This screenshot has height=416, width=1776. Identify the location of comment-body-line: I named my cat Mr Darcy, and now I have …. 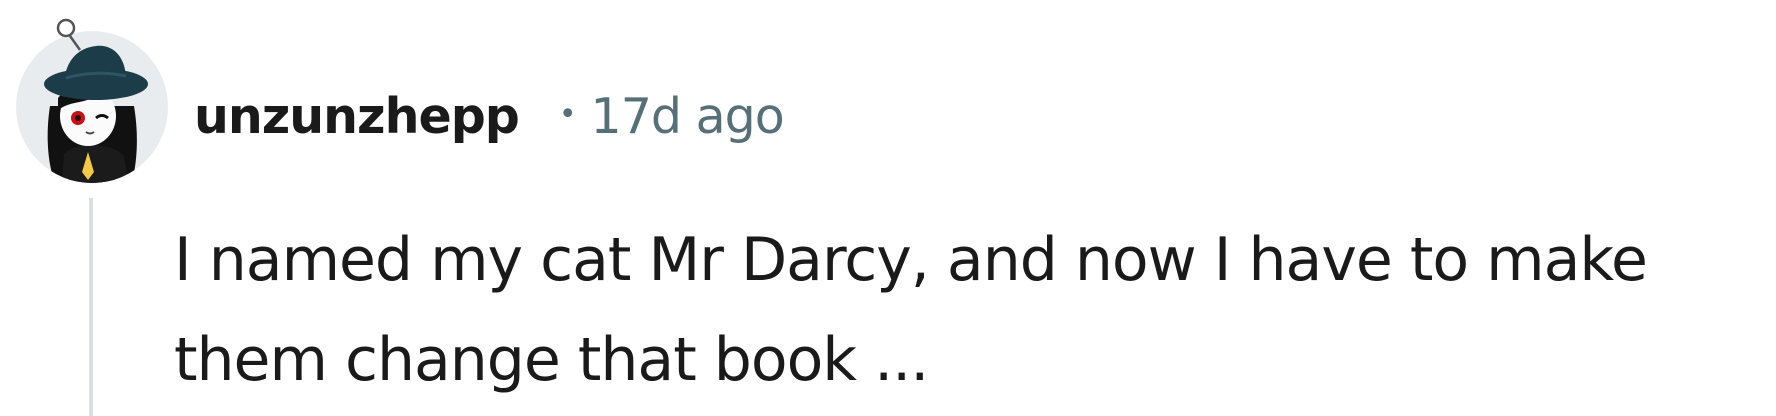
(911, 260).